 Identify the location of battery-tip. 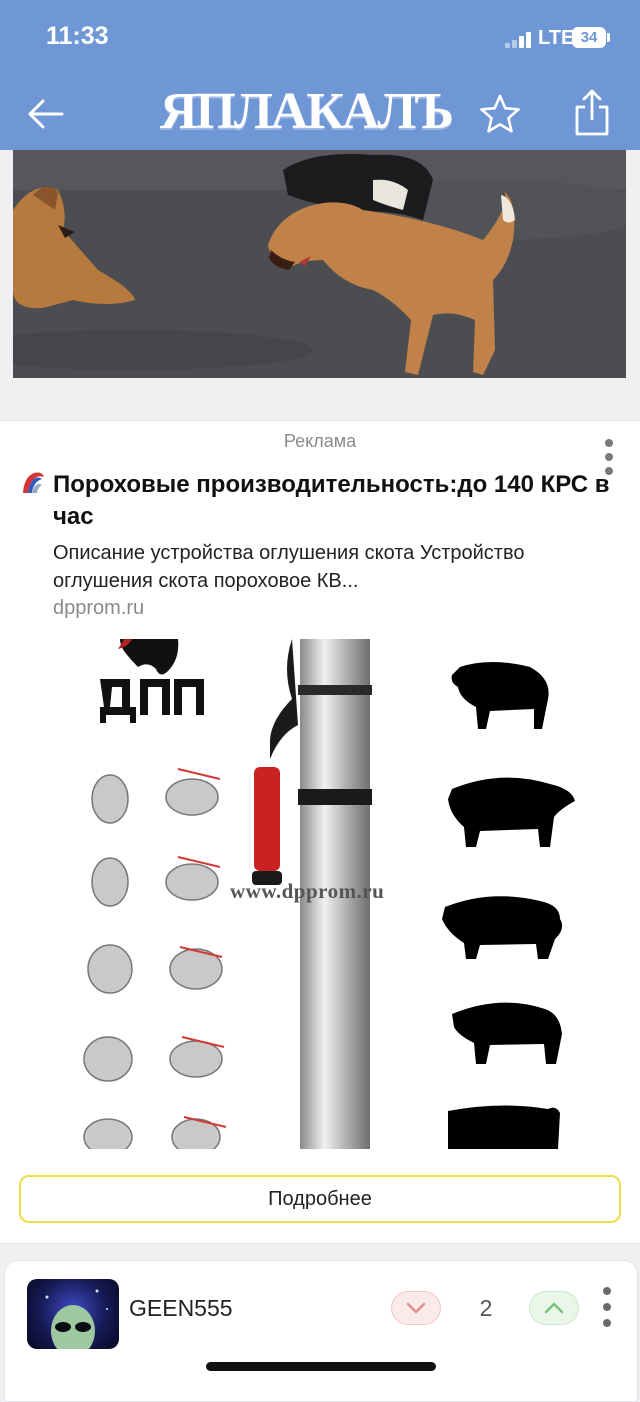
(608, 37).